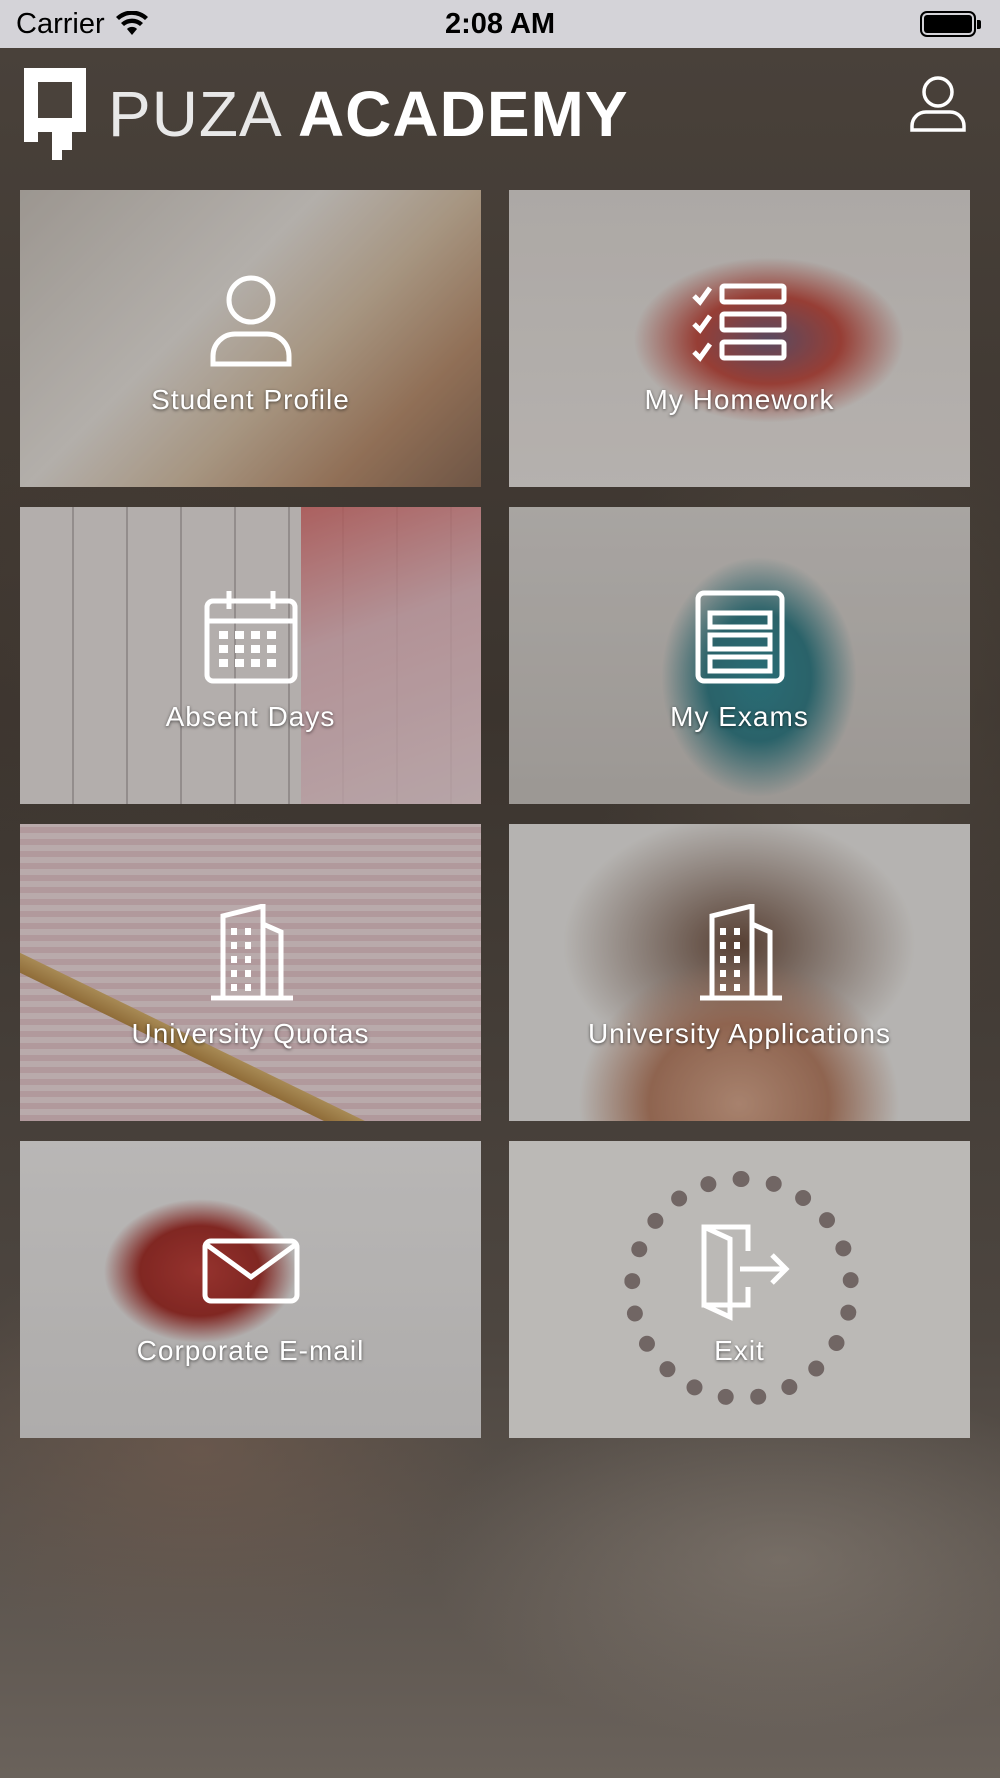 The width and height of the screenshot is (1000, 1778). What do you see at coordinates (250, 716) in the screenshot?
I see `tile-label: Absent Days` at bounding box center [250, 716].